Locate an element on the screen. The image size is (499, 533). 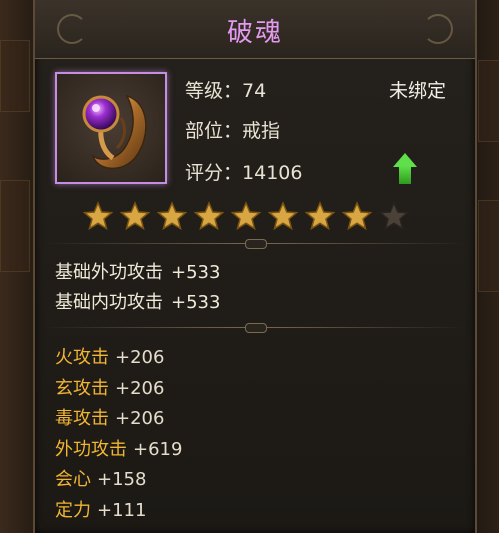
base-stat-row: 基础内功攻击 +533 is located at coordinates (137, 301).